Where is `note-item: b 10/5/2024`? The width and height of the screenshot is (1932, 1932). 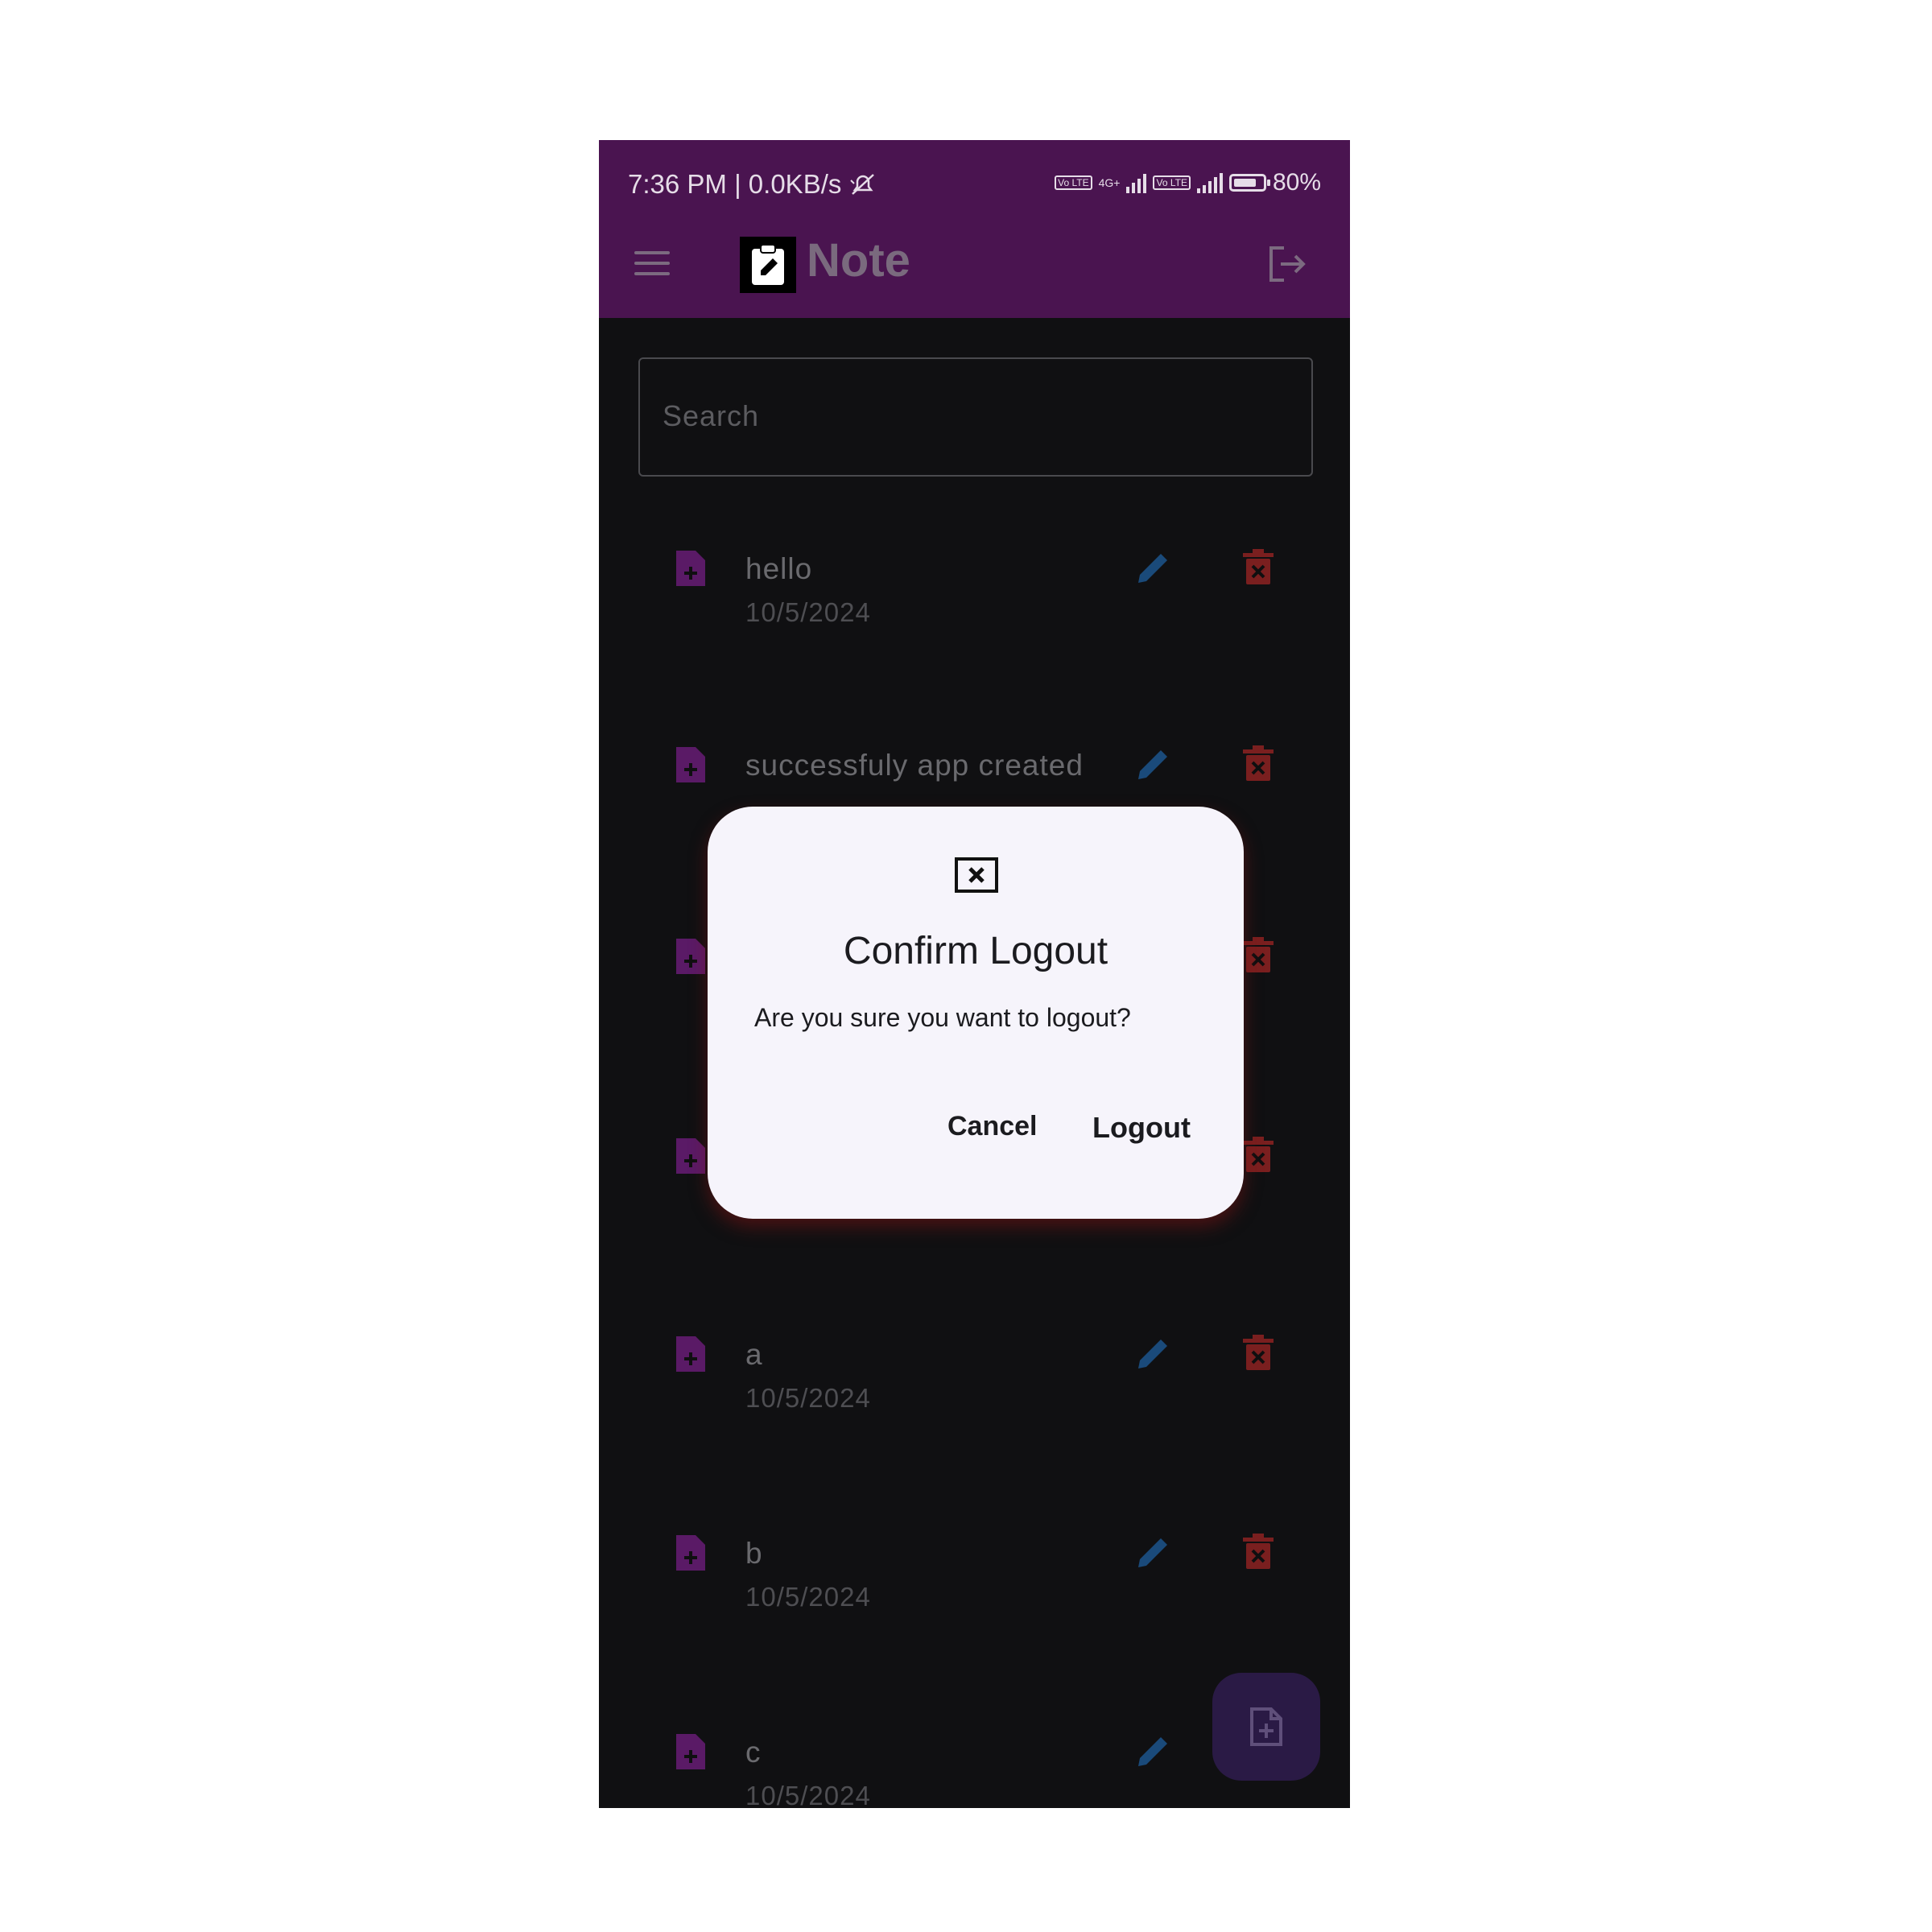
note-item: b 10/5/2024 is located at coordinates (974, 1582).